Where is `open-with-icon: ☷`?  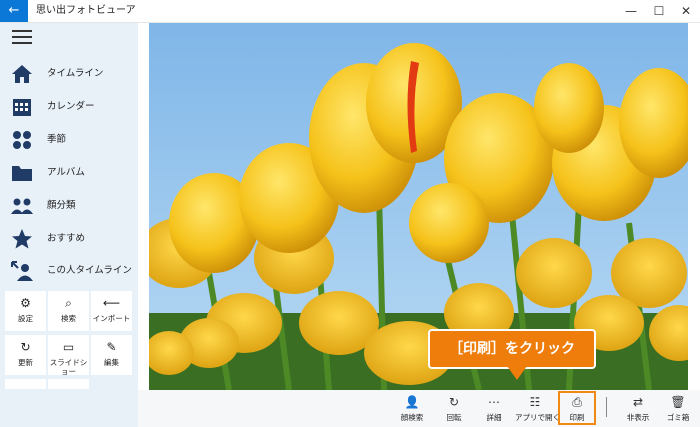
open-with-icon: ☷ is located at coordinates (535, 402).